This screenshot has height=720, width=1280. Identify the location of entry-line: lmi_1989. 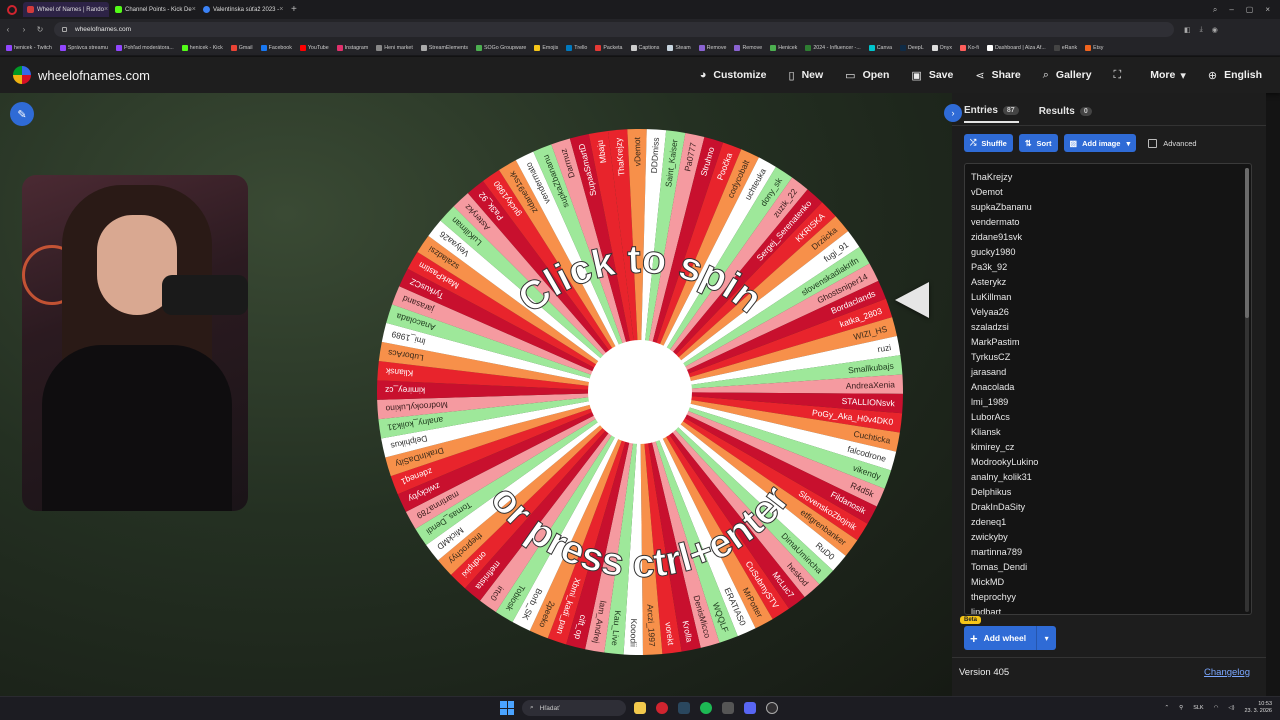
(1001, 402).